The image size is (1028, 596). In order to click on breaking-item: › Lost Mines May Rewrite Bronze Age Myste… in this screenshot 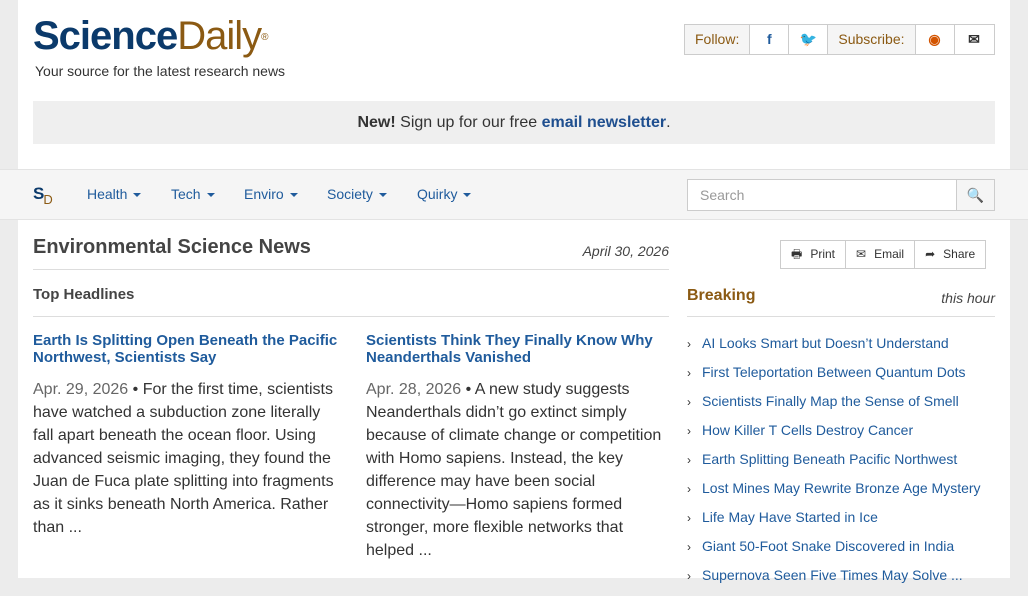, I will do `click(842, 494)`.